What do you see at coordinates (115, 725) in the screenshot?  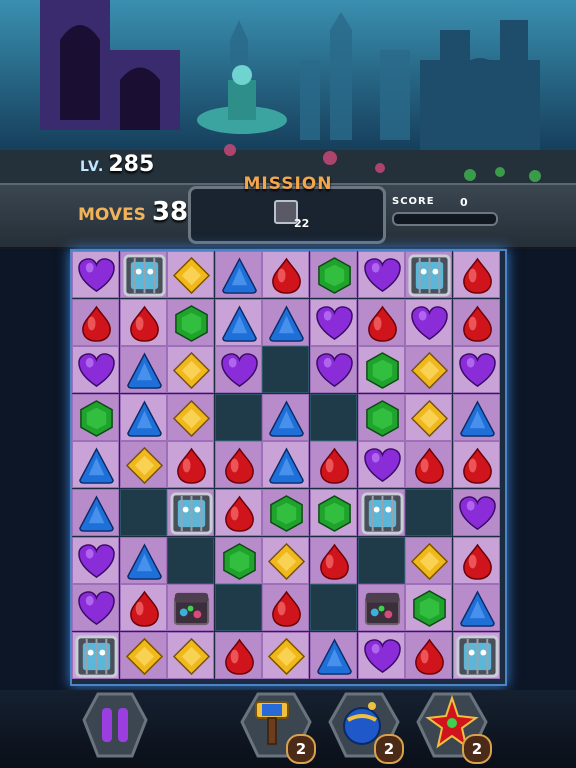 I see `pause-button` at bounding box center [115, 725].